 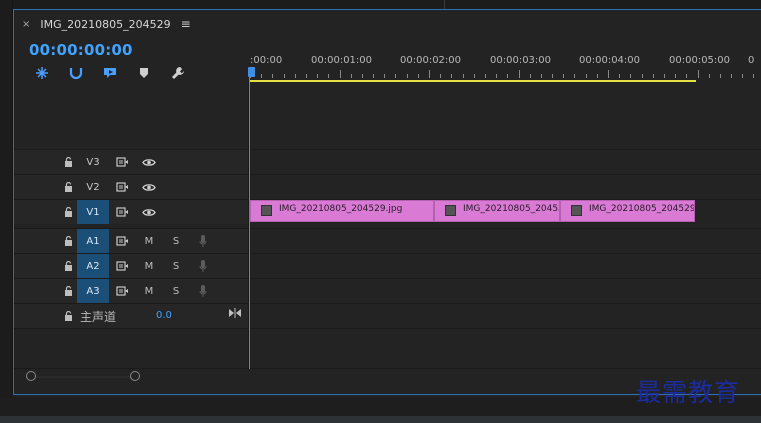 I want to click on ruler-label: 0, so click(x=751, y=60).